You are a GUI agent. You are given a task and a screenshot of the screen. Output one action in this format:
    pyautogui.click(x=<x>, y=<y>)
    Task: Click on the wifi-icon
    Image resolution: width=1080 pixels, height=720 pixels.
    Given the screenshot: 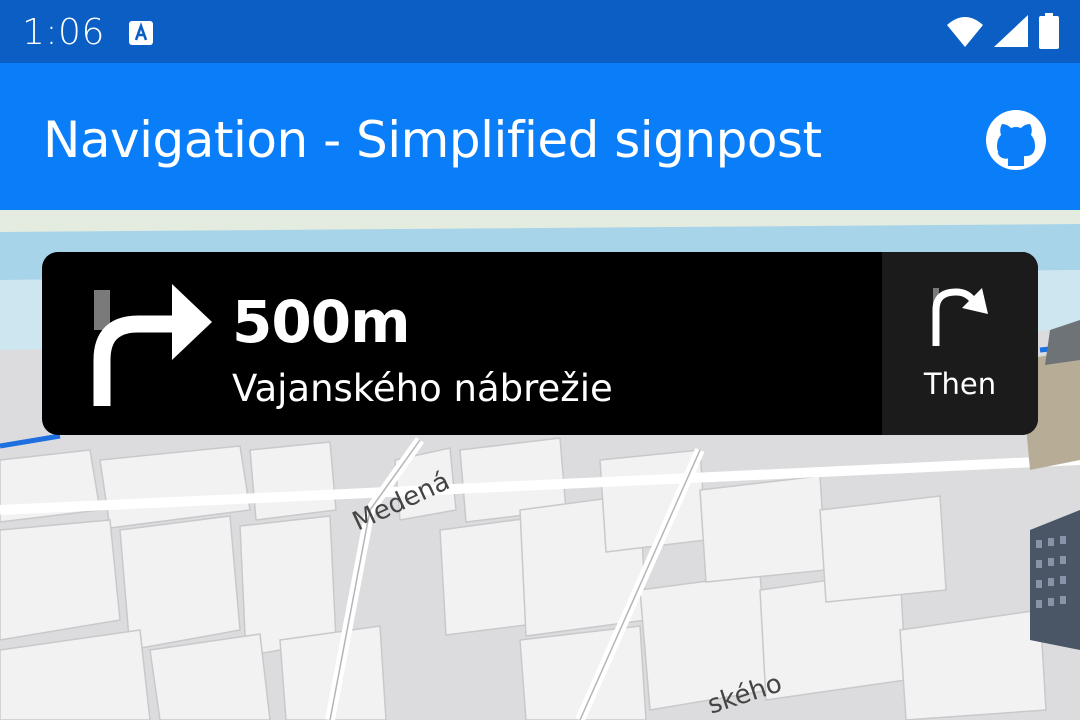 What is the action you would take?
    pyautogui.click(x=965, y=32)
    